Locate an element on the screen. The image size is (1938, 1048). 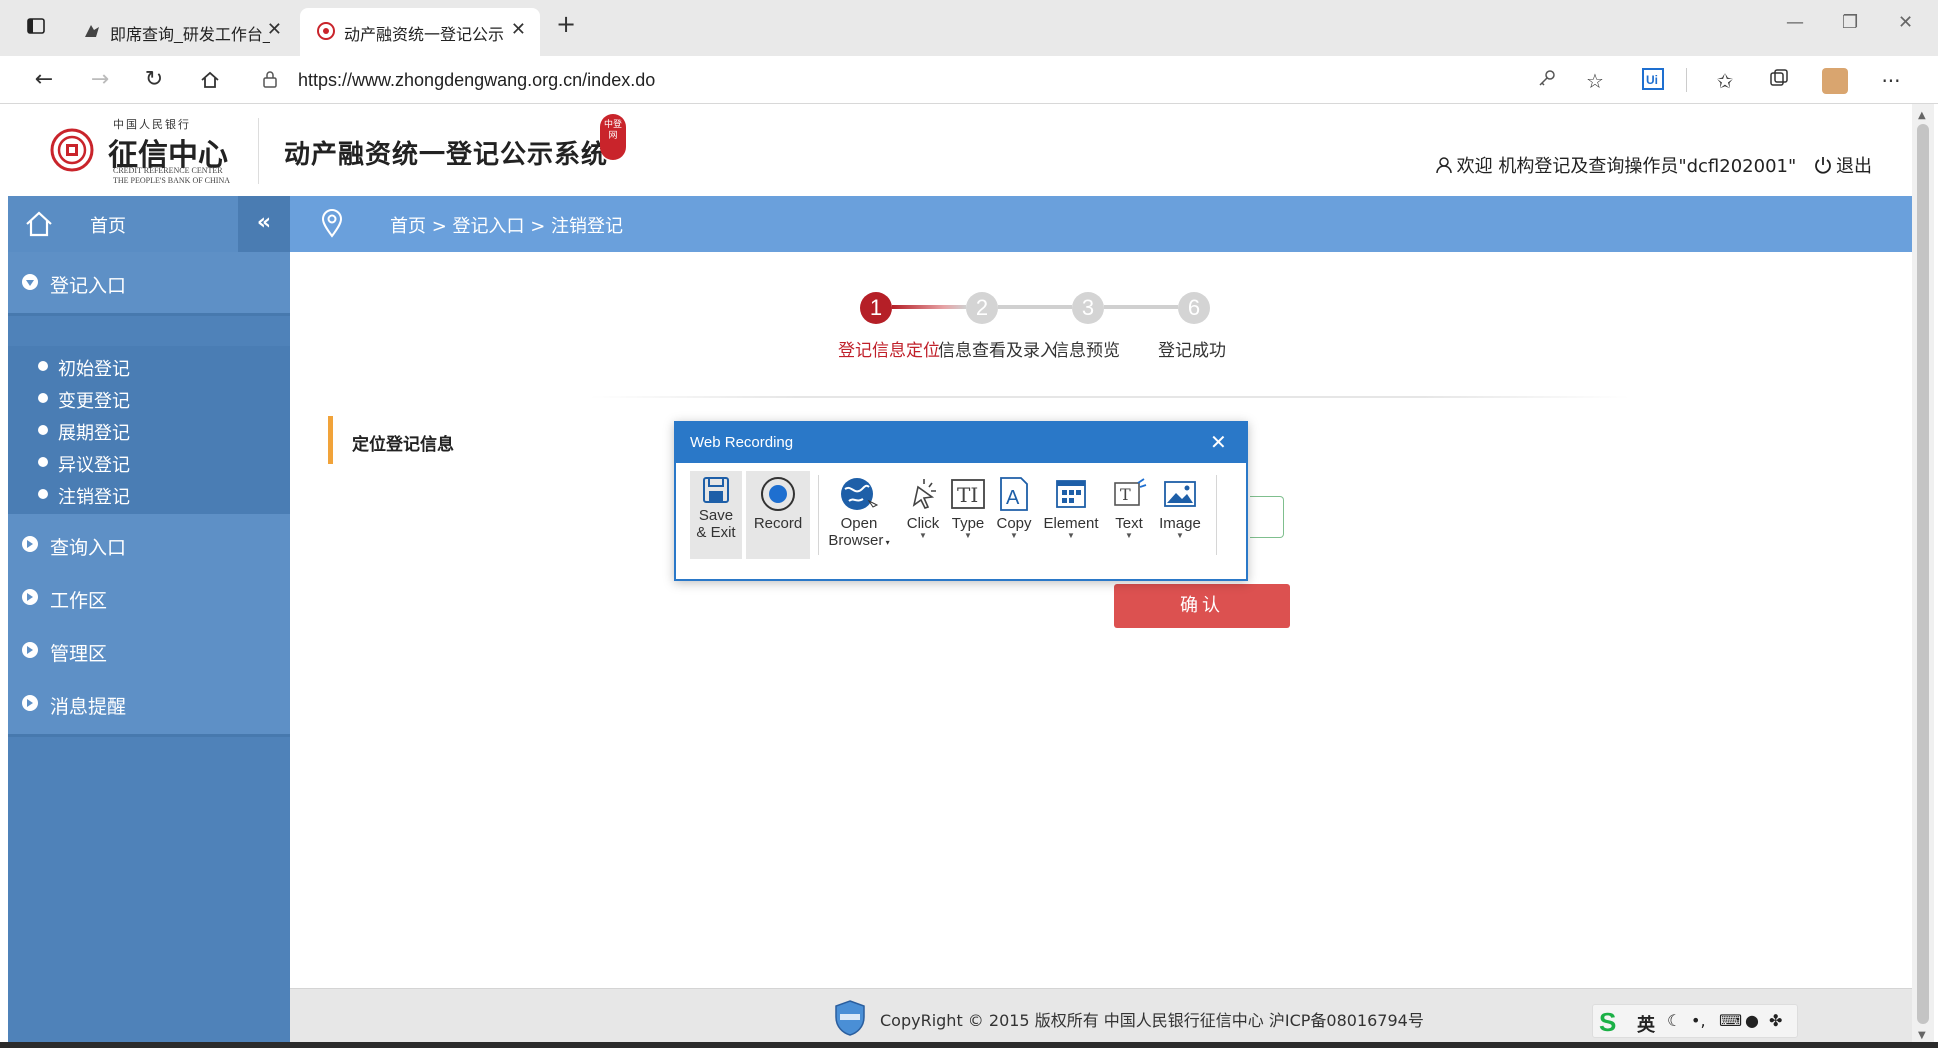
type-button: TI Type ▼ is located at coordinates (968, 515).